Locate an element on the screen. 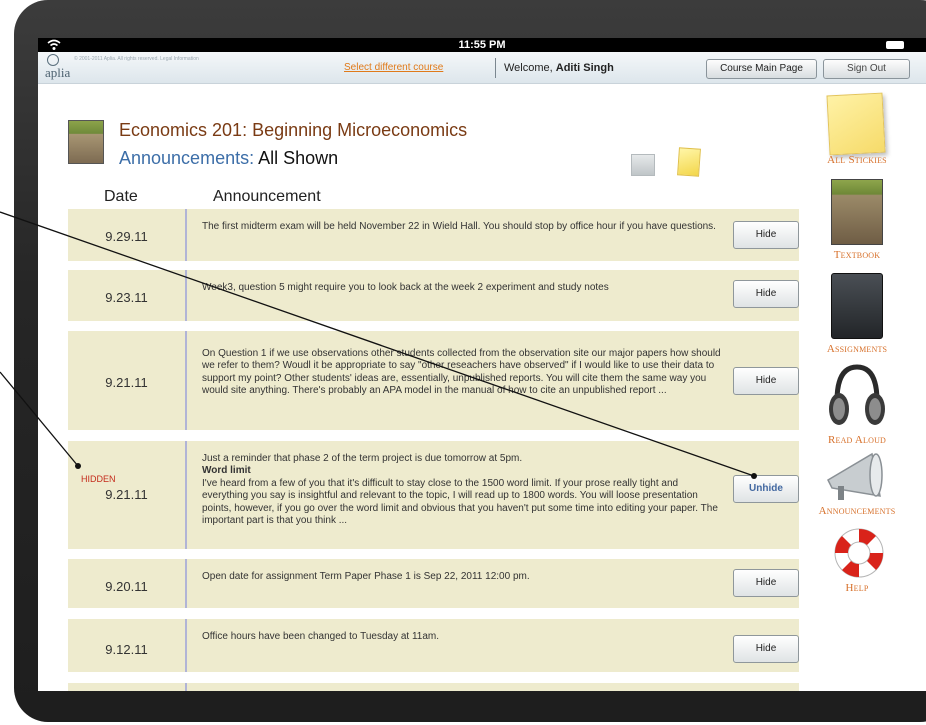  section-title: Announcements: All Shown is located at coordinates (228, 158).